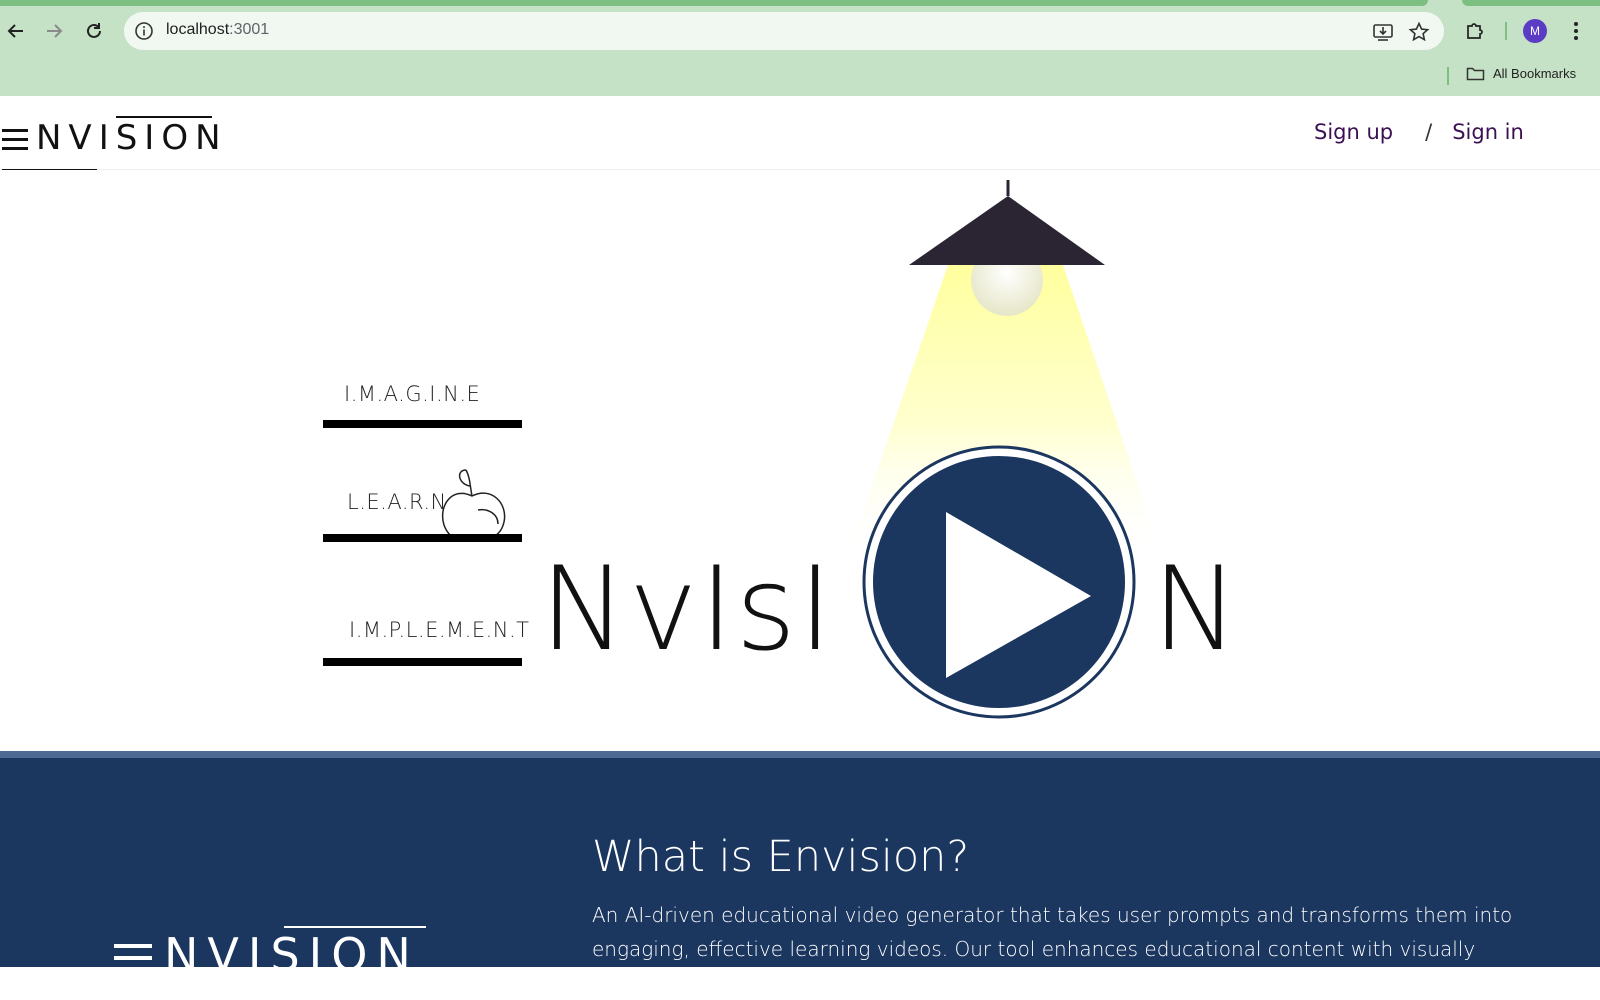  What do you see at coordinates (687, 609) in the screenshot?
I see `hero-title-left: NvIsI` at bounding box center [687, 609].